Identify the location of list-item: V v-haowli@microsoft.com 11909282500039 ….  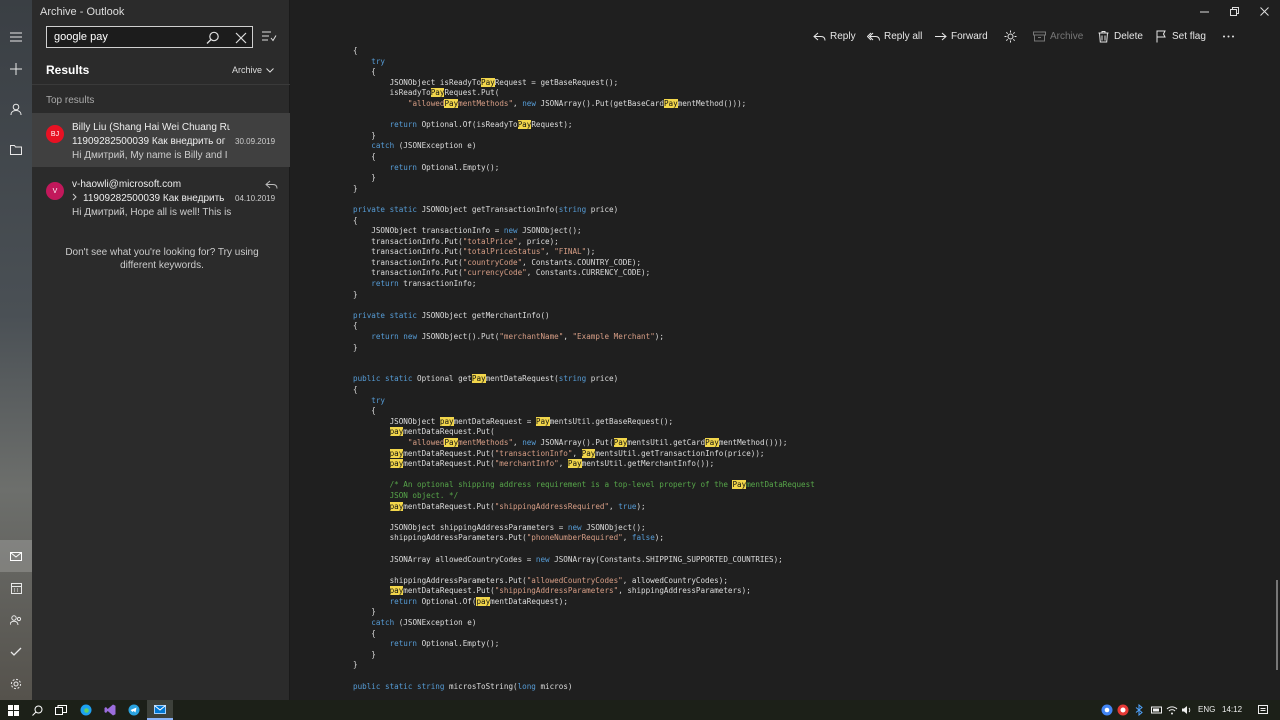
(161, 197).